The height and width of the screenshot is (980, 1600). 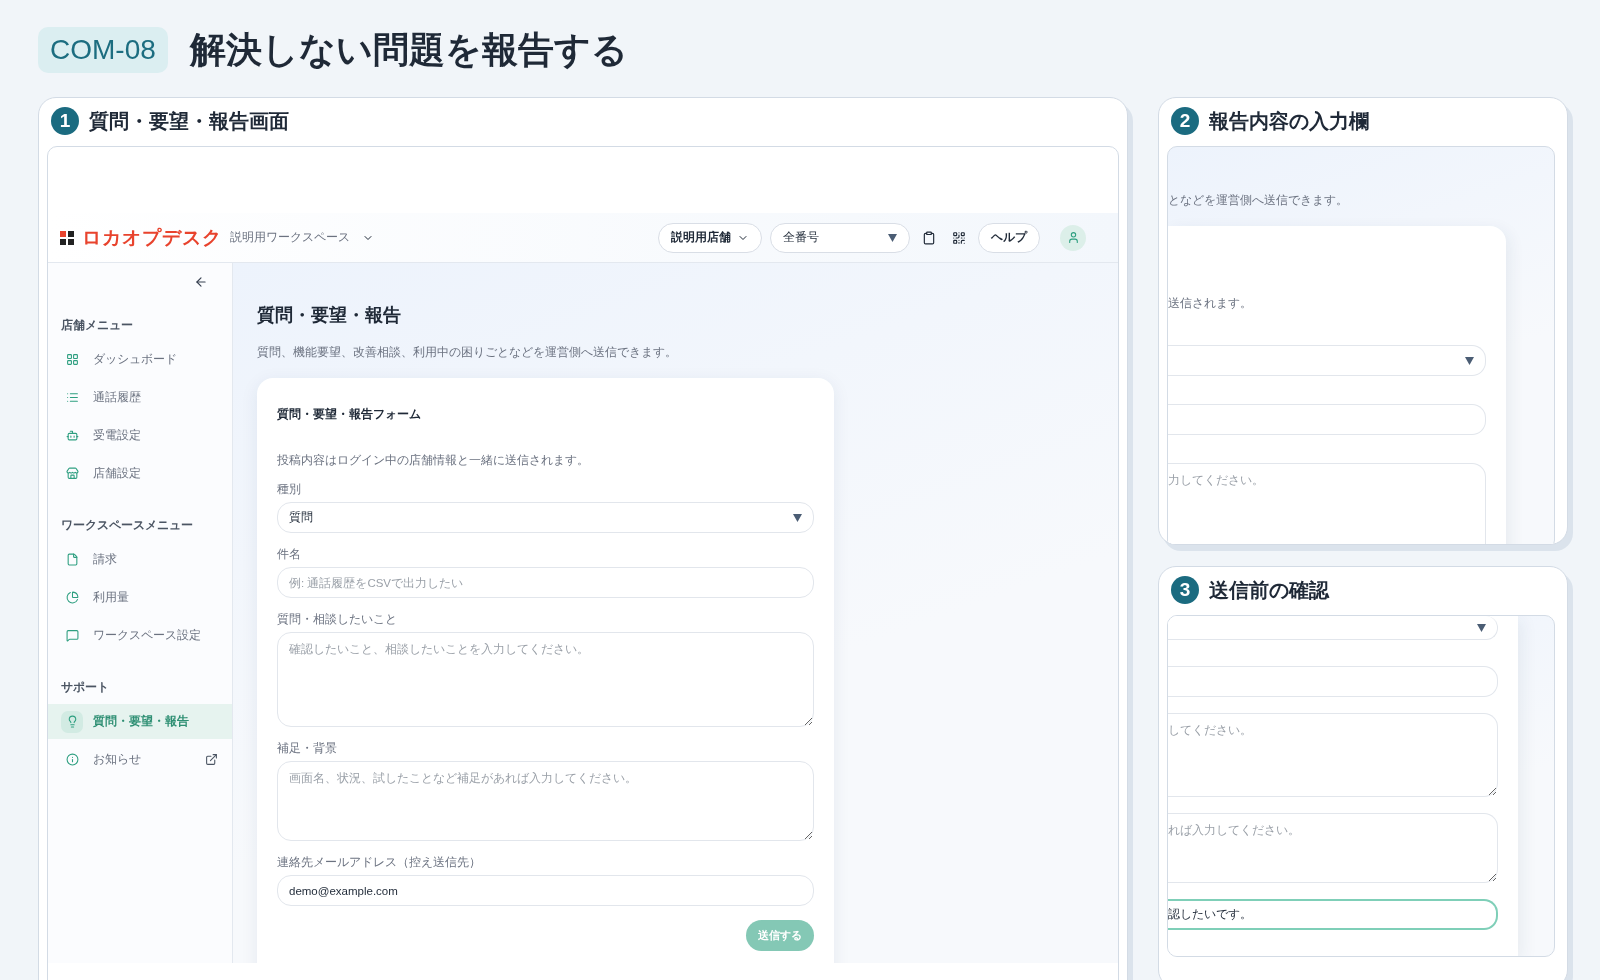 I want to click on store-select: 説明用店舗, so click(x=710, y=237).